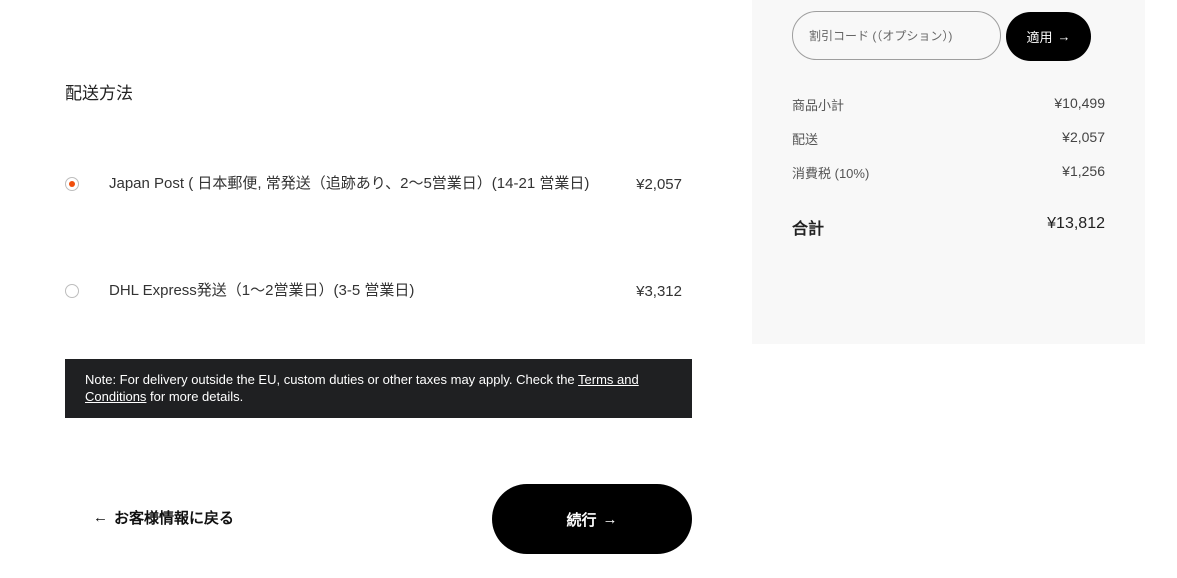 The image size is (1177, 578). Describe the element at coordinates (818, 105) in the screenshot. I see `summary-label: 商品小計` at that location.